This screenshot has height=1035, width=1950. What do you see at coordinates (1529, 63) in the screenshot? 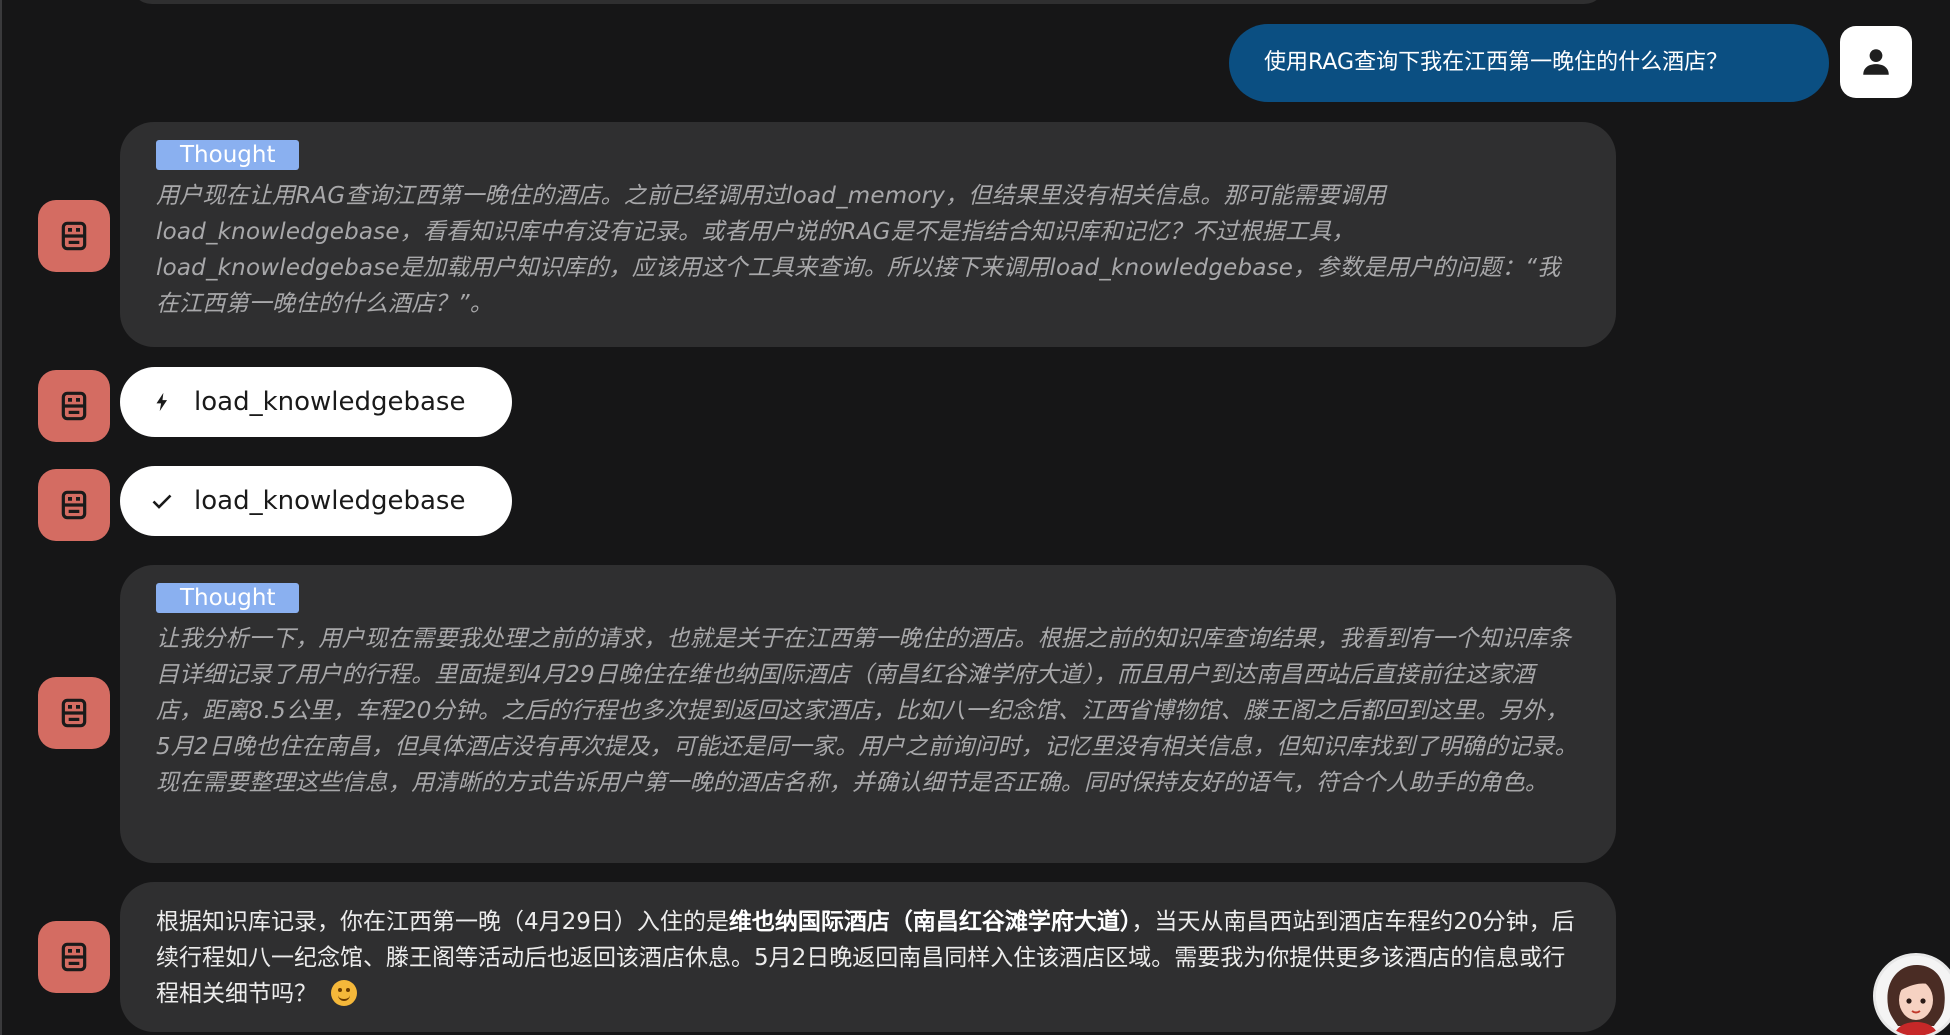
I see `user-message-bubble: 使用RAG查询下我在江西第一晚住的什么酒店？` at bounding box center [1529, 63].